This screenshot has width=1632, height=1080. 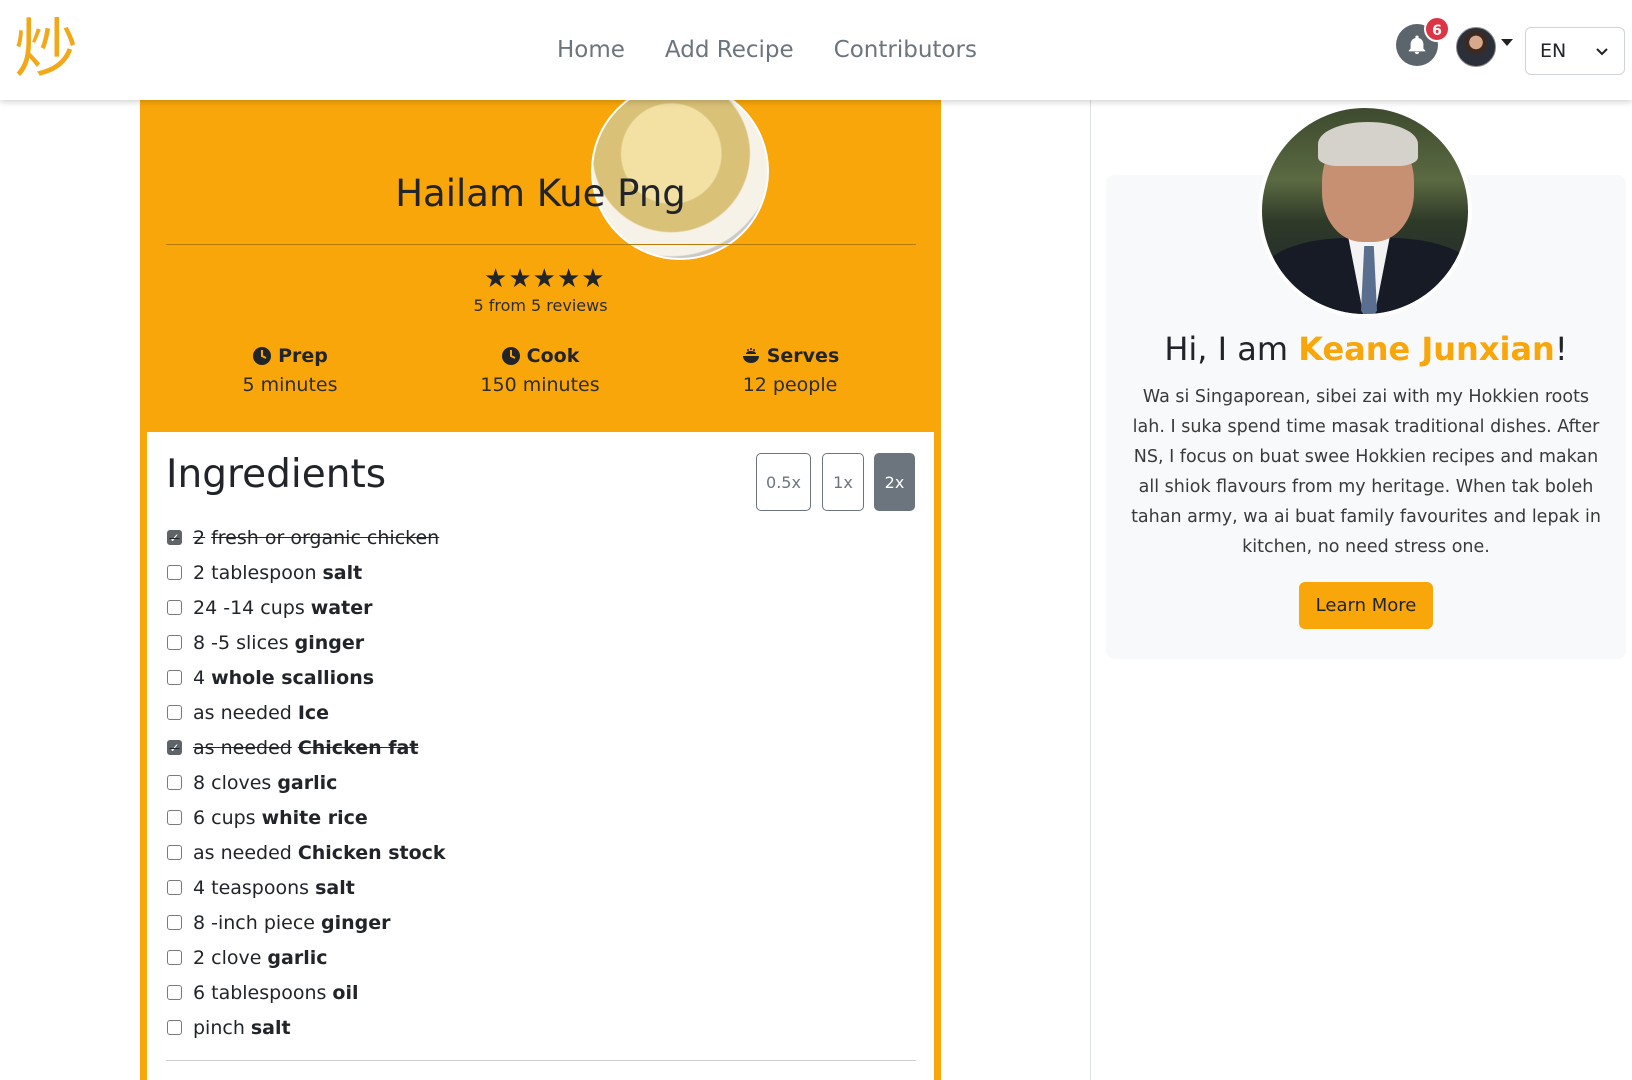 What do you see at coordinates (540, 385) in the screenshot?
I see `cook-value: 150 minutes` at bounding box center [540, 385].